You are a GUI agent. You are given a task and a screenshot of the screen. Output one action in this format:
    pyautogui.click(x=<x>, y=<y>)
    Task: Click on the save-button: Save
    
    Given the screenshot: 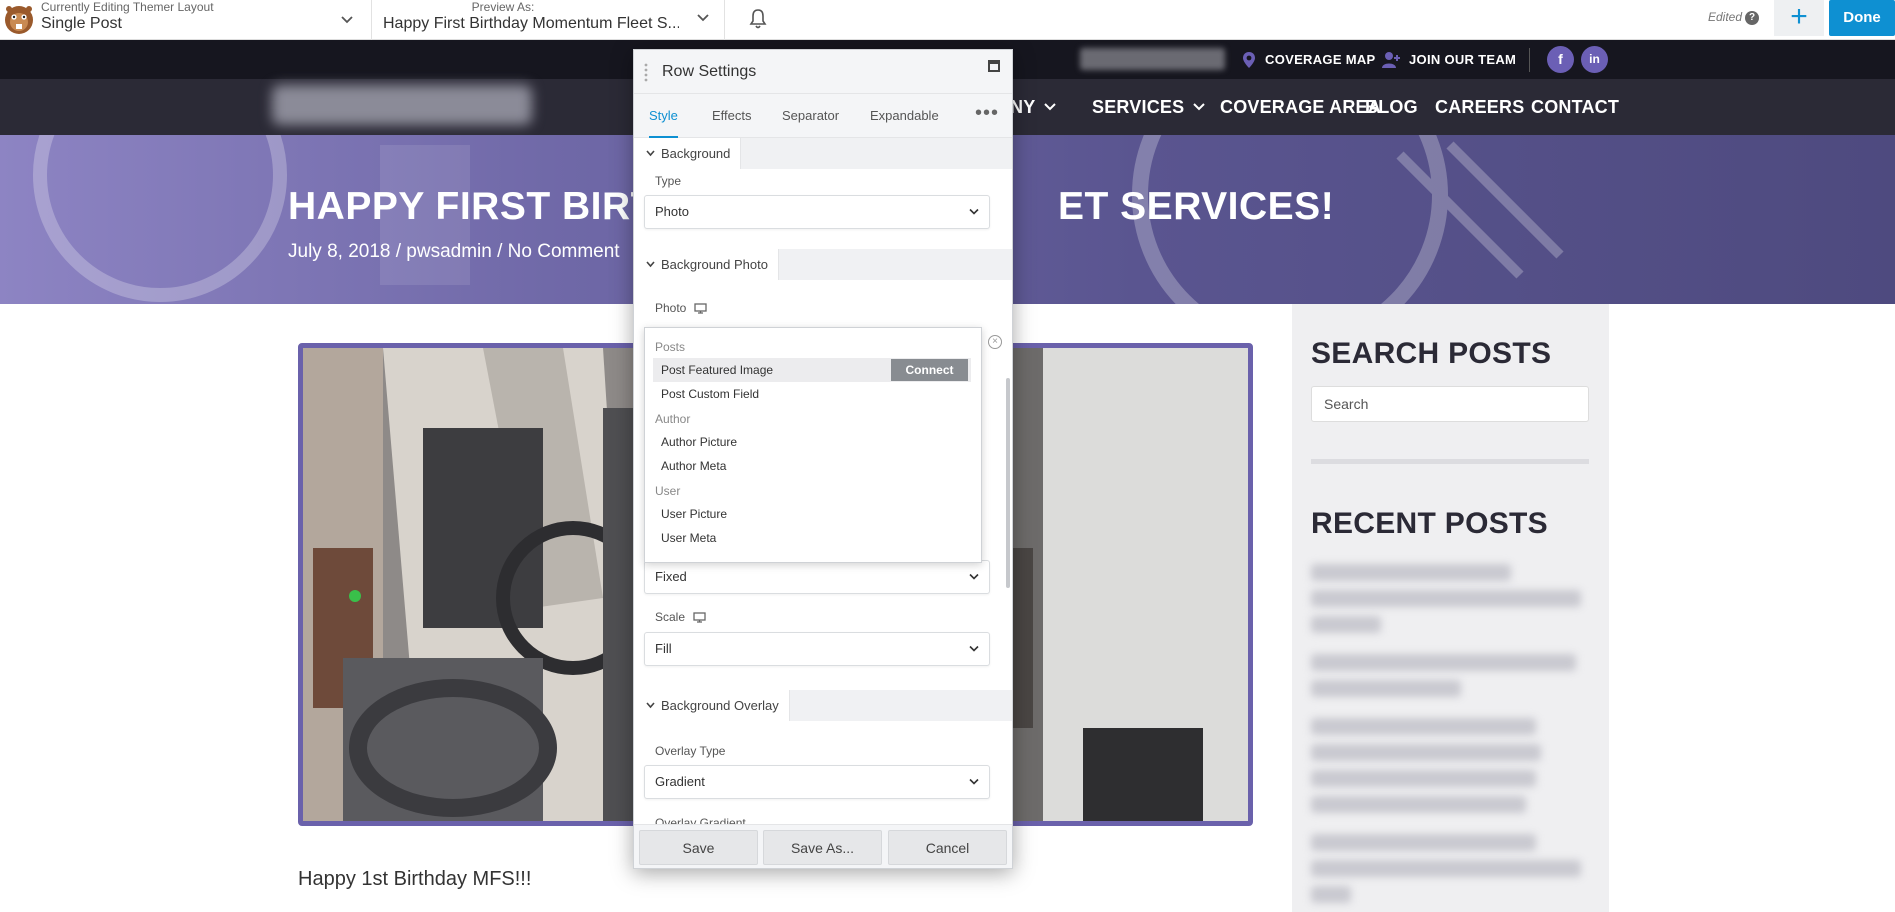 What is the action you would take?
    pyautogui.click(x=698, y=847)
    